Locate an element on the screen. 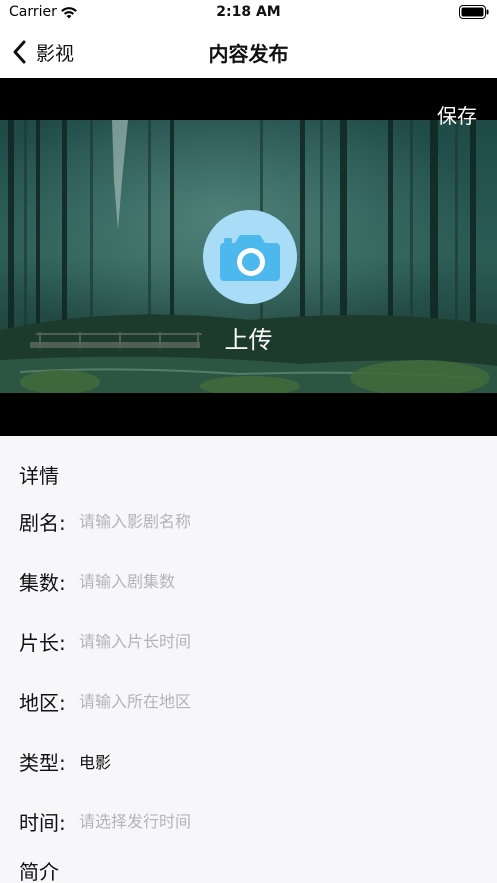 The width and height of the screenshot is (497, 883). type-row: 类型: 电影 is located at coordinates (249, 761).